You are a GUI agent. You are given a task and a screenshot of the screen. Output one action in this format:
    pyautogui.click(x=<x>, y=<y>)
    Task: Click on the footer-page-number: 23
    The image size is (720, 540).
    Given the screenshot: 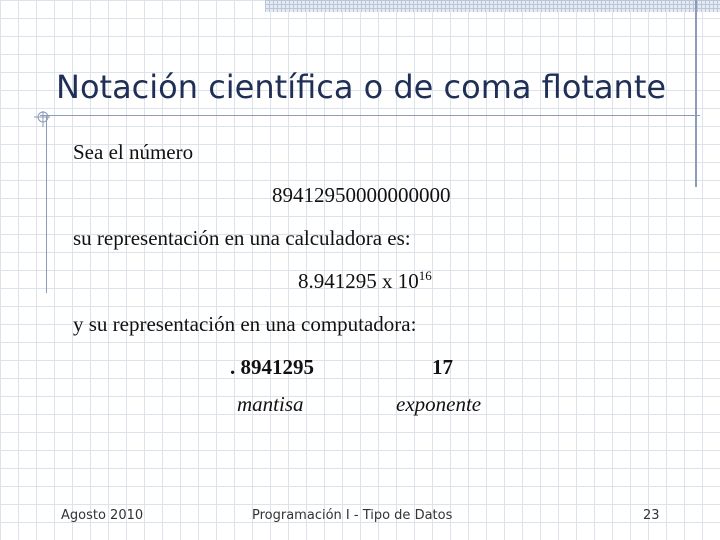 What is the action you would take?
    pyautogui.click(x=651, y=515)
    